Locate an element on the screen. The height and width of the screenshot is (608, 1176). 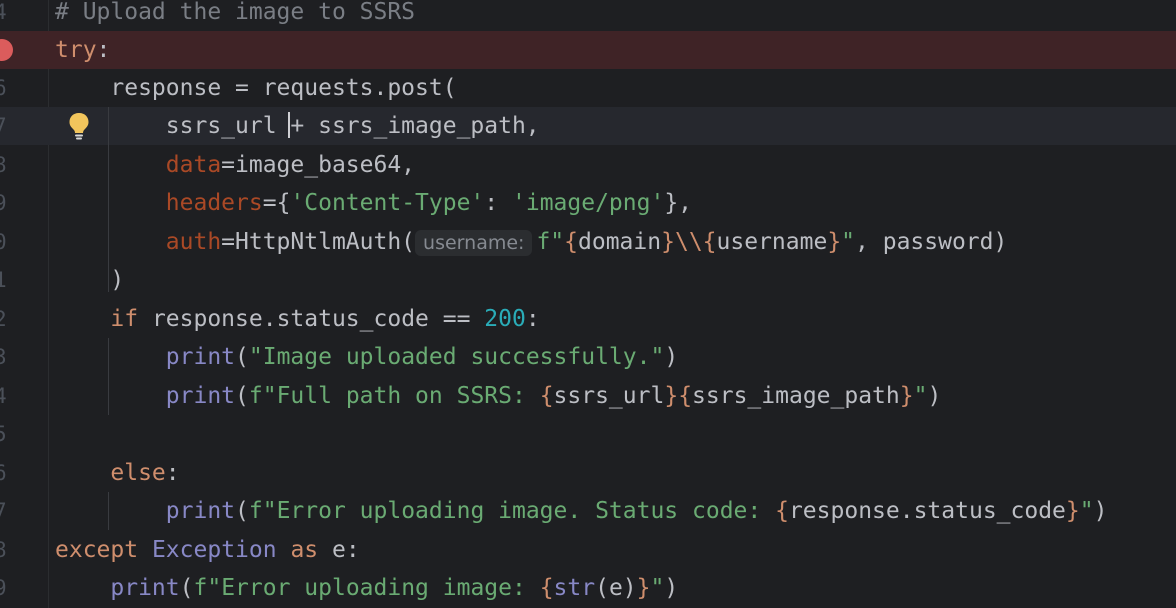
line-number: 2 is located at coordinates (3, 319).